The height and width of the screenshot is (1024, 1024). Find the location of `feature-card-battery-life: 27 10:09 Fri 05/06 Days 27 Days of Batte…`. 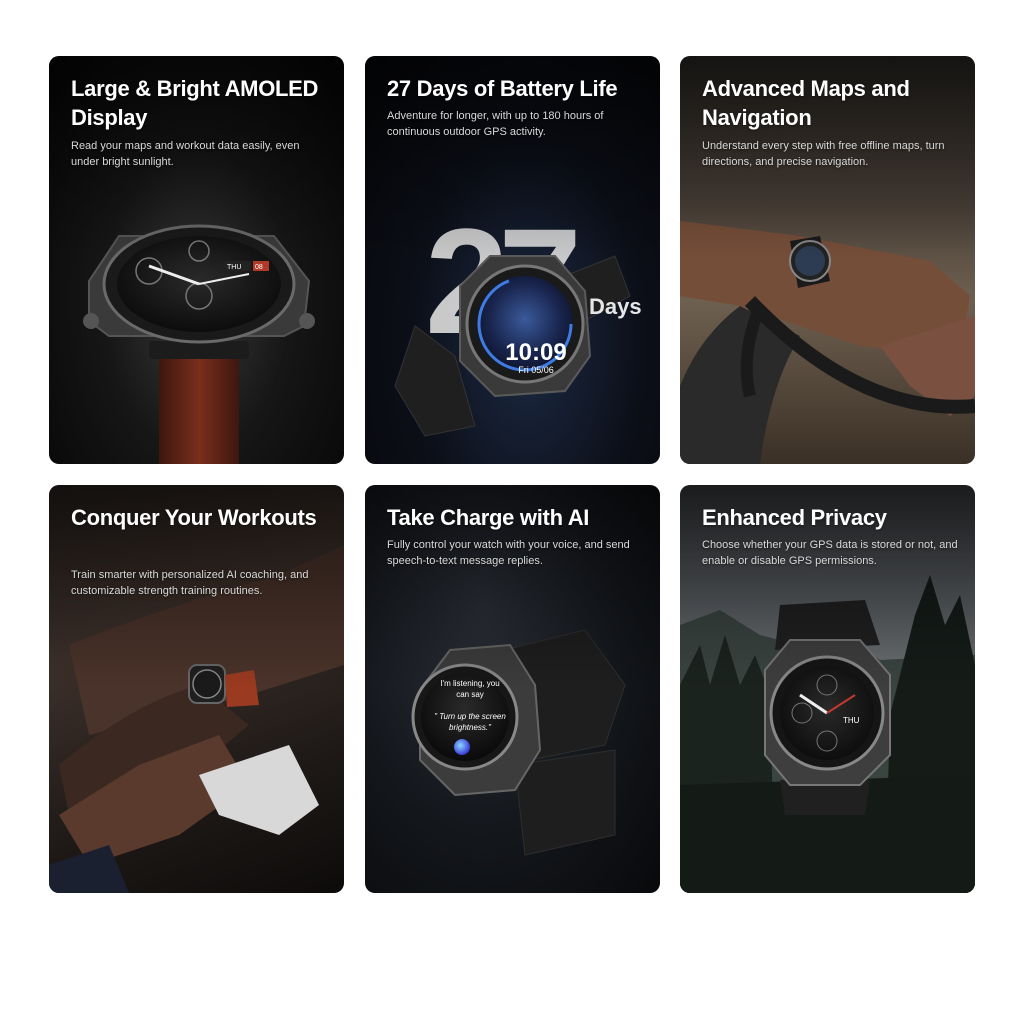

feature-card-battery-life: 27 10:09 Fri 05/06 Days 27 Days of Batte… is located at coordinates (512, 260).